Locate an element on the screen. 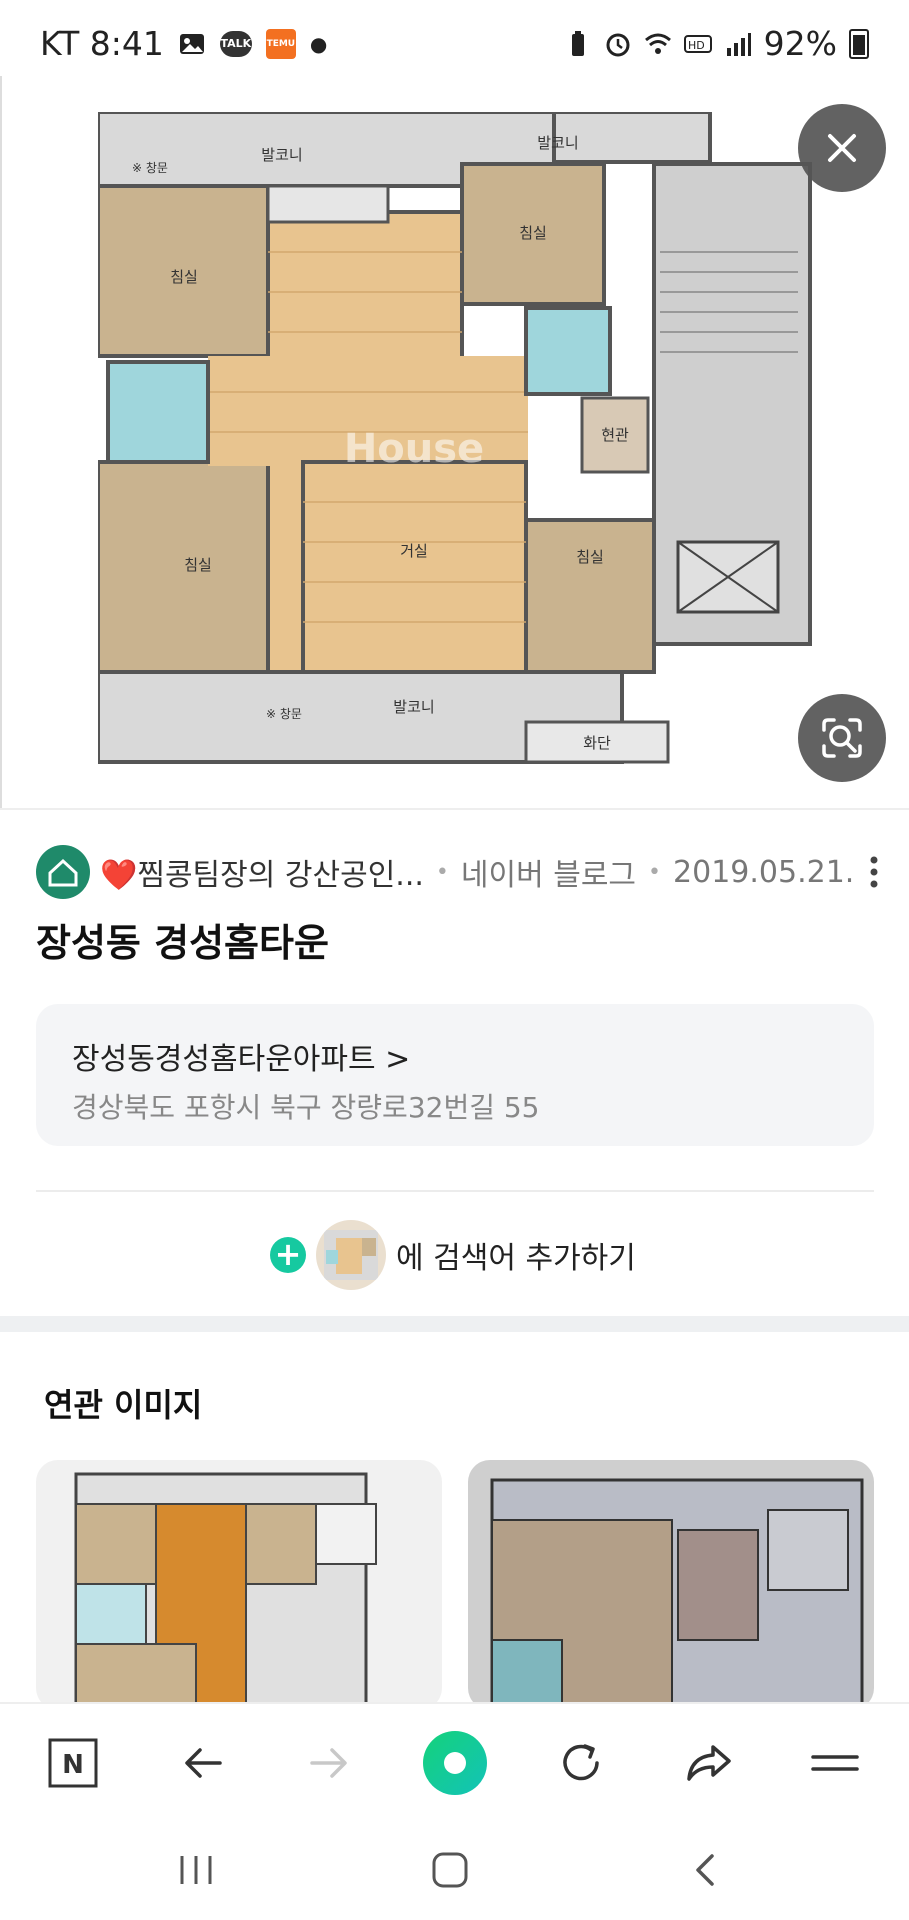 Image resolution: width=909 pixels, height=1920 pixels. plan-label-balcony-bottom: 발코니 is located at coordinates (413, 707).